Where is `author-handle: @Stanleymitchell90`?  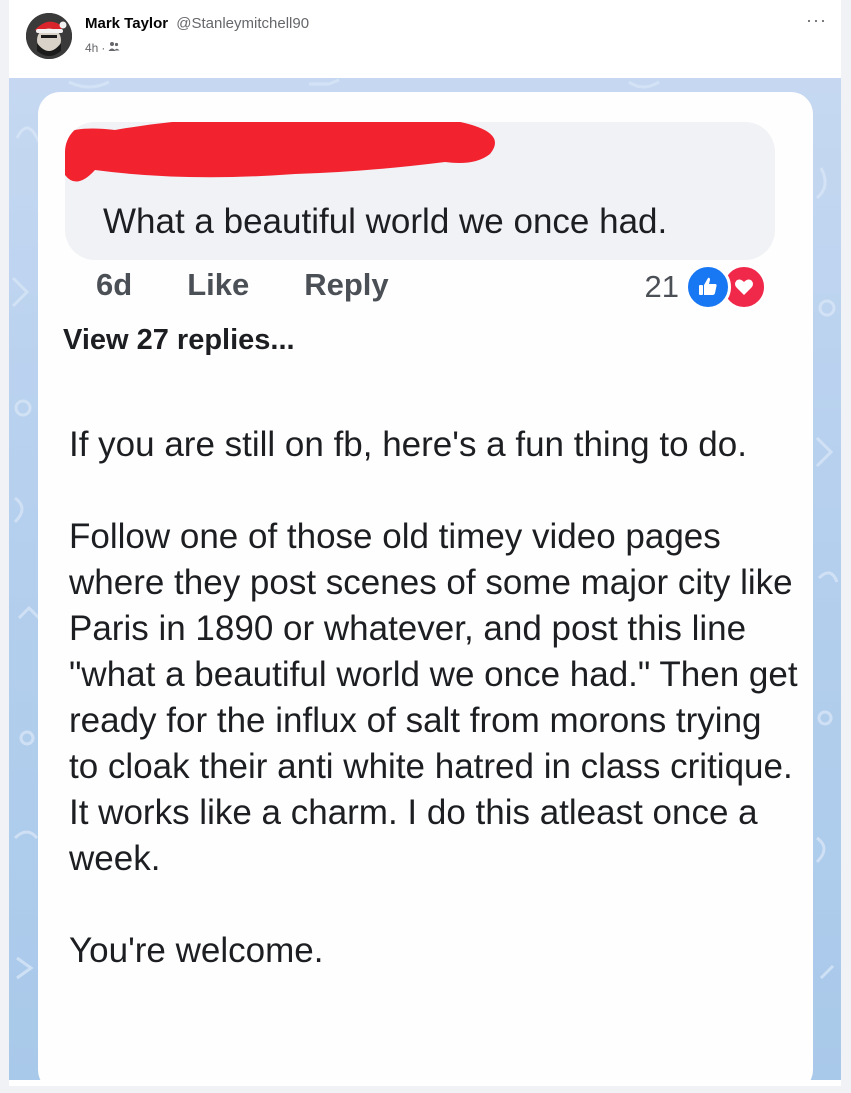 author-handle: @Stanleymitchell90 is located at coordinates (242, 23).